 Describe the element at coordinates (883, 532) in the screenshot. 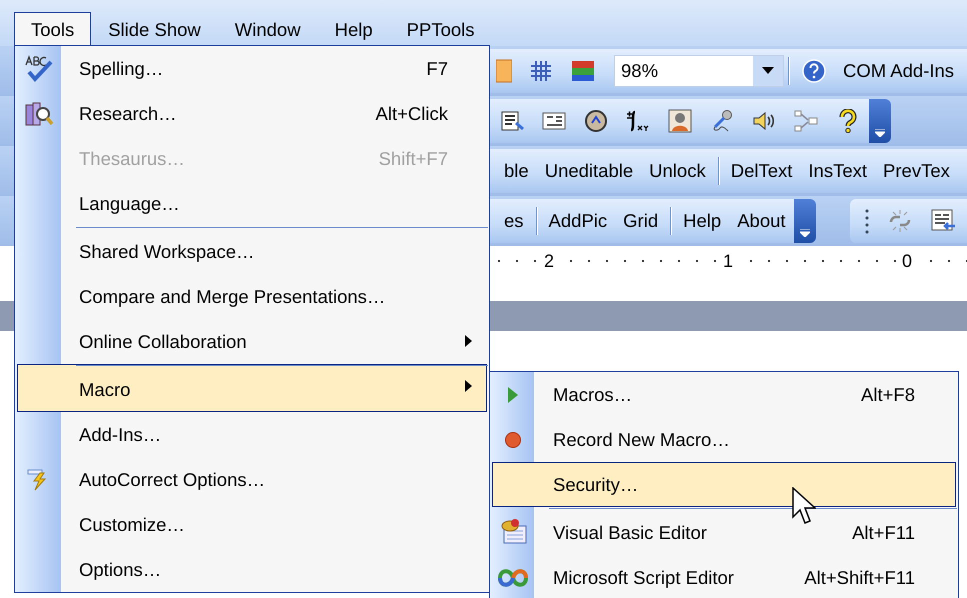

I see `shortcut-label: Alt+F11` at that location.